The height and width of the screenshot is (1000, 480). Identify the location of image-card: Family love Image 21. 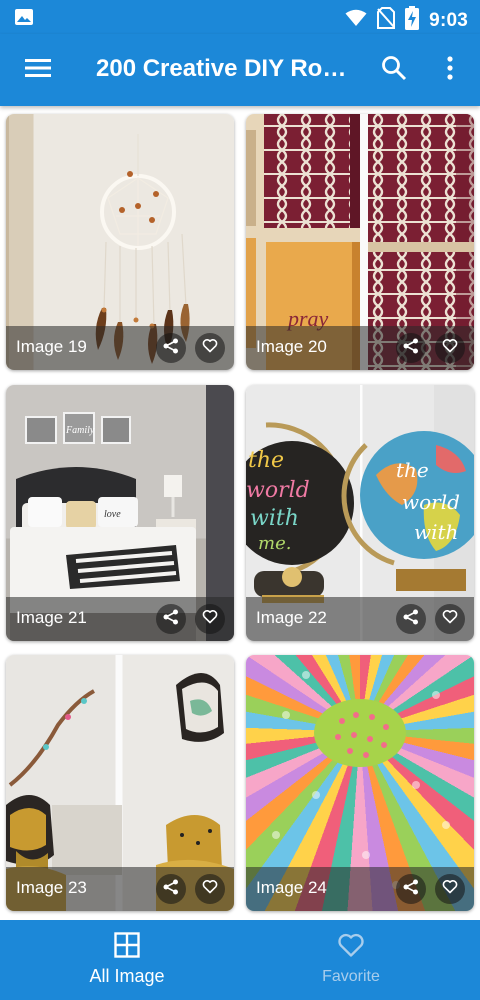
(120, 513).